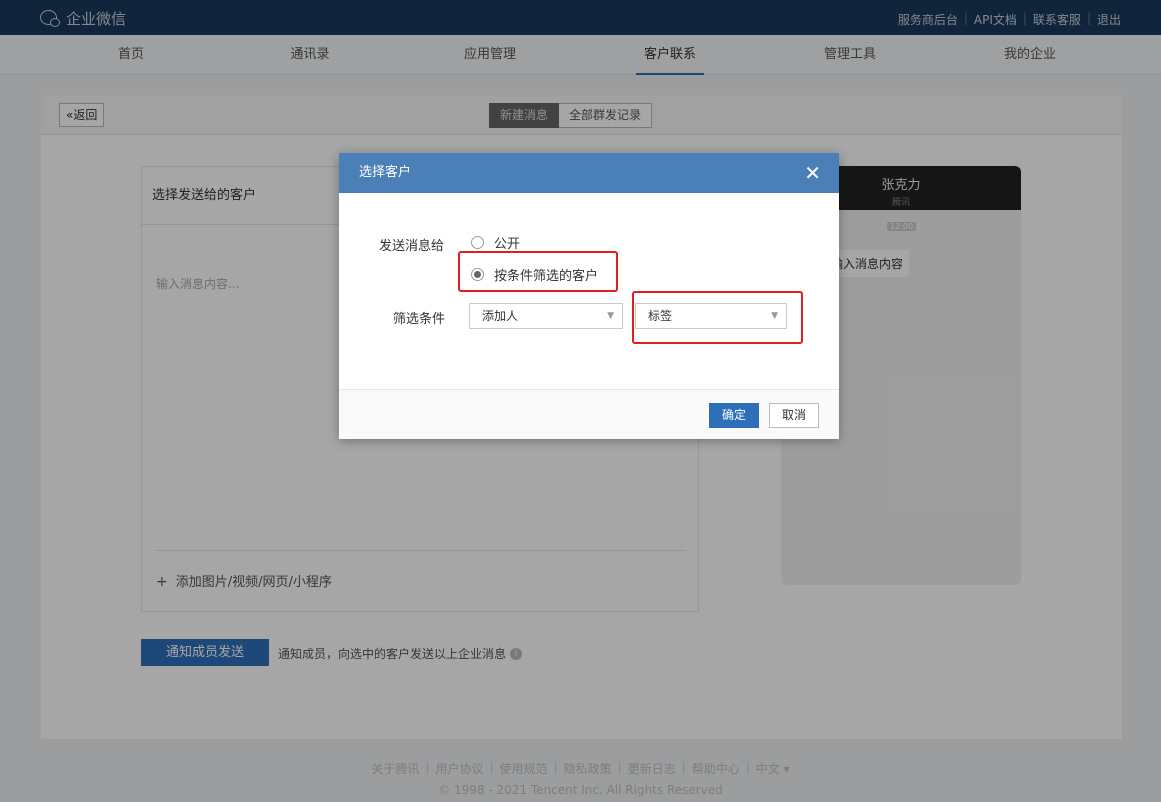 The image size is (1161, 802). I want to click on footer-link-about: 关于腾讯, so click(395, 768).